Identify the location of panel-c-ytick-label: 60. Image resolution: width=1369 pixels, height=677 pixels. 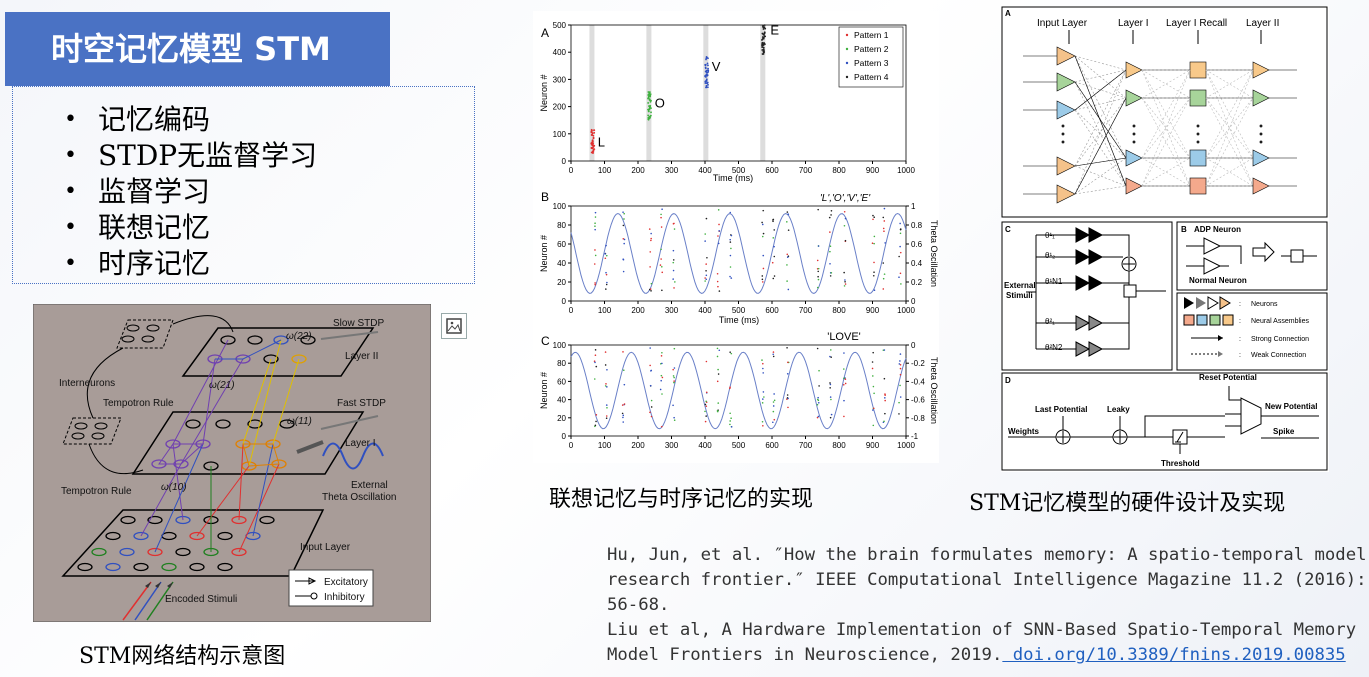
(561, 381).